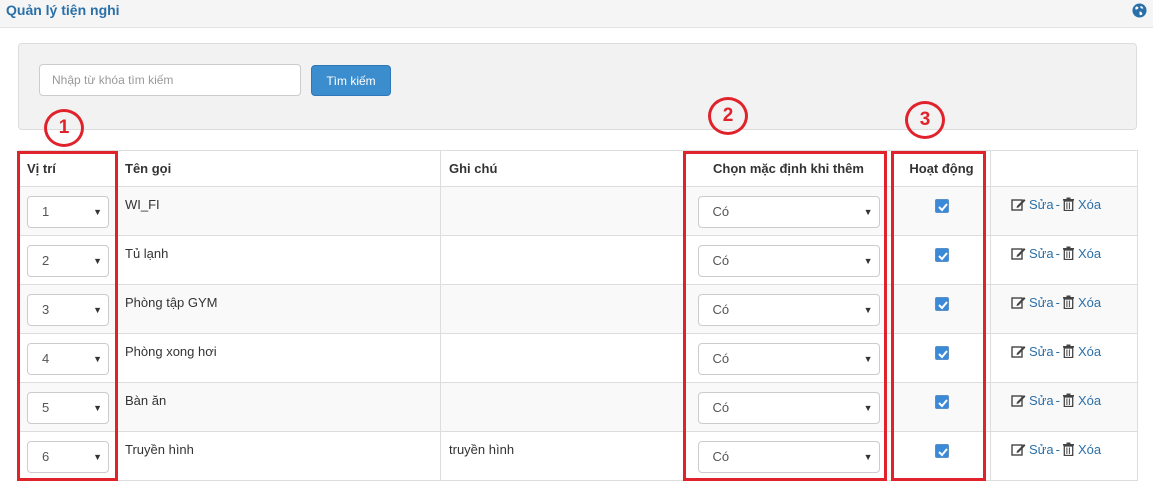 The image size is (1153, 485). I want to click on cell-name: Tủ lạnh, so click(278, 260).